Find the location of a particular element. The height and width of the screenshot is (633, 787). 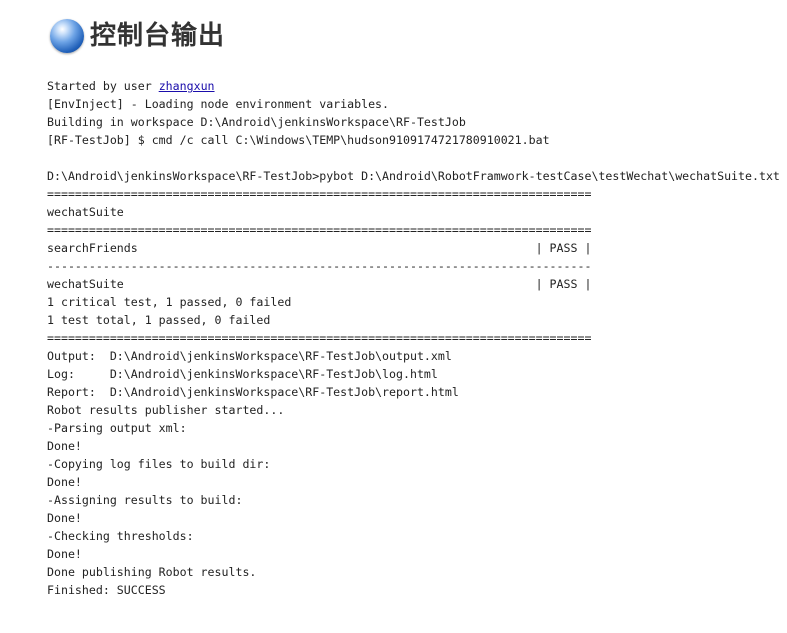

console-line: wechatSuite is located at coordinates (85, 212).